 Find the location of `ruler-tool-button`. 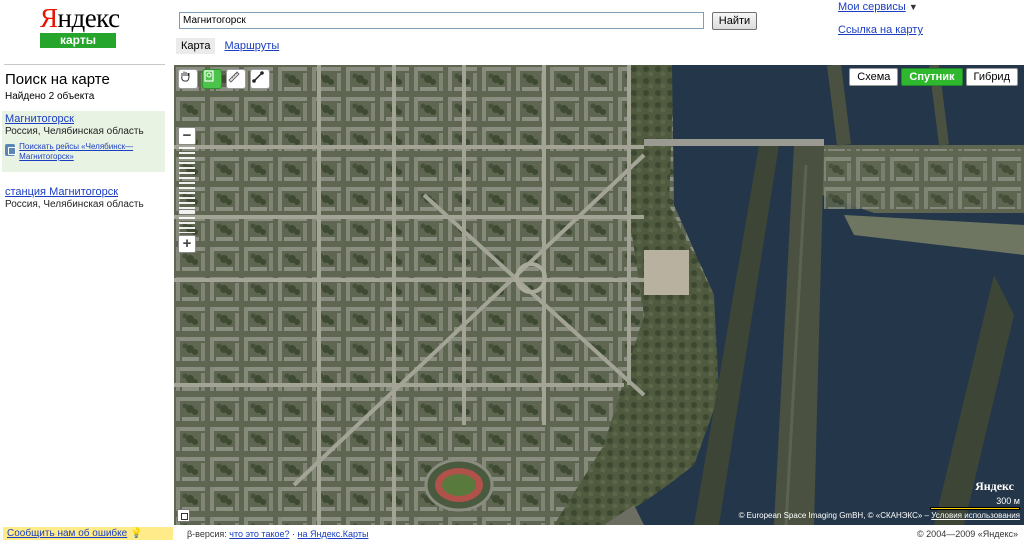

ruler-tool-button is located at coordinates (236, 79).